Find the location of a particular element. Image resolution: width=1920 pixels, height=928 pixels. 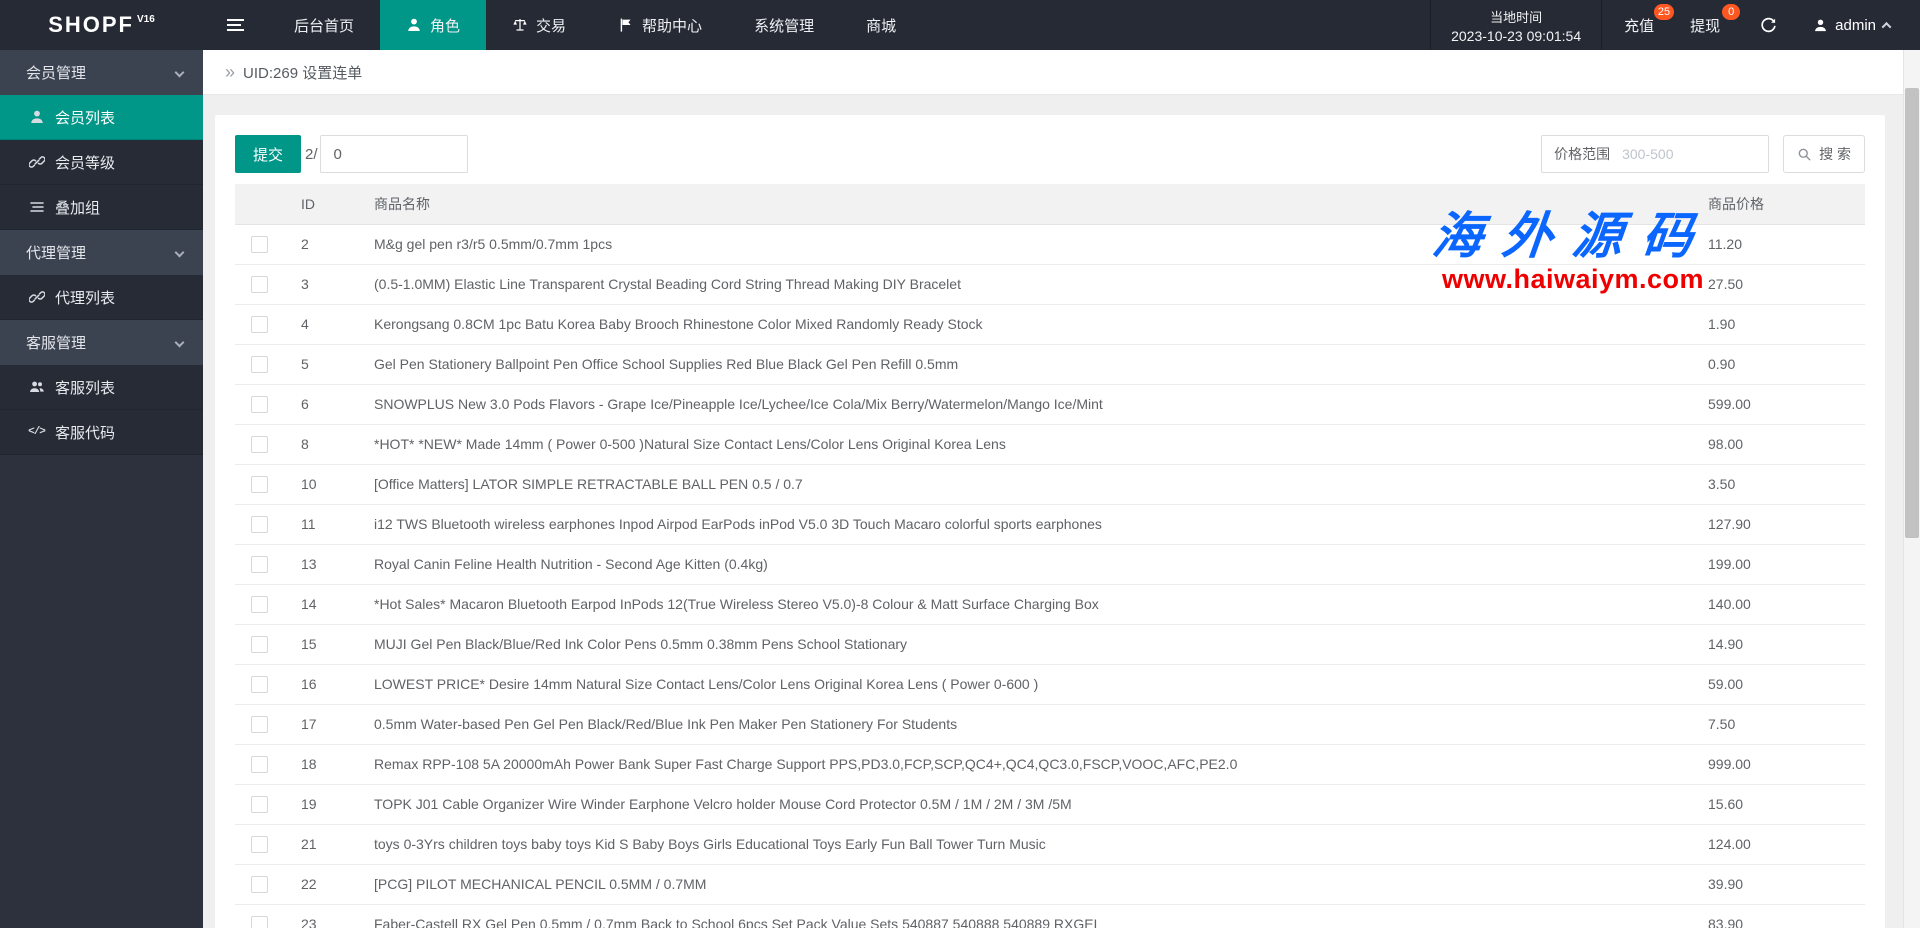

recharge-link: 充值 25 is located at coordinates (1642, 25).